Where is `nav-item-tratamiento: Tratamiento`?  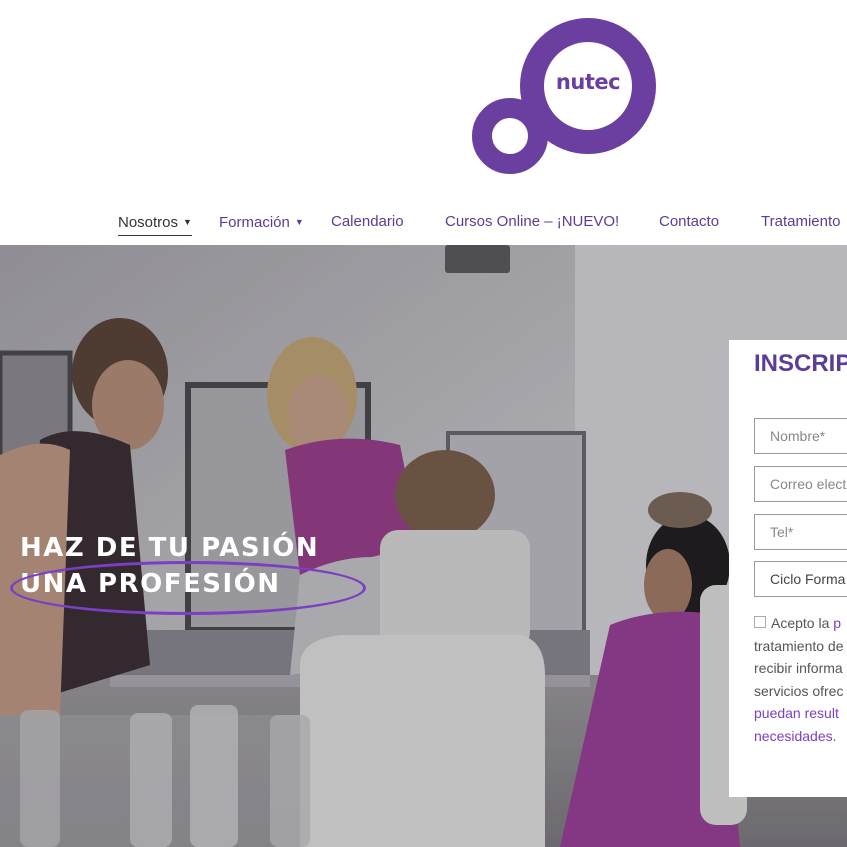 nav-item-tratamiento: Tratamiento is located at coordinates (800, 222).